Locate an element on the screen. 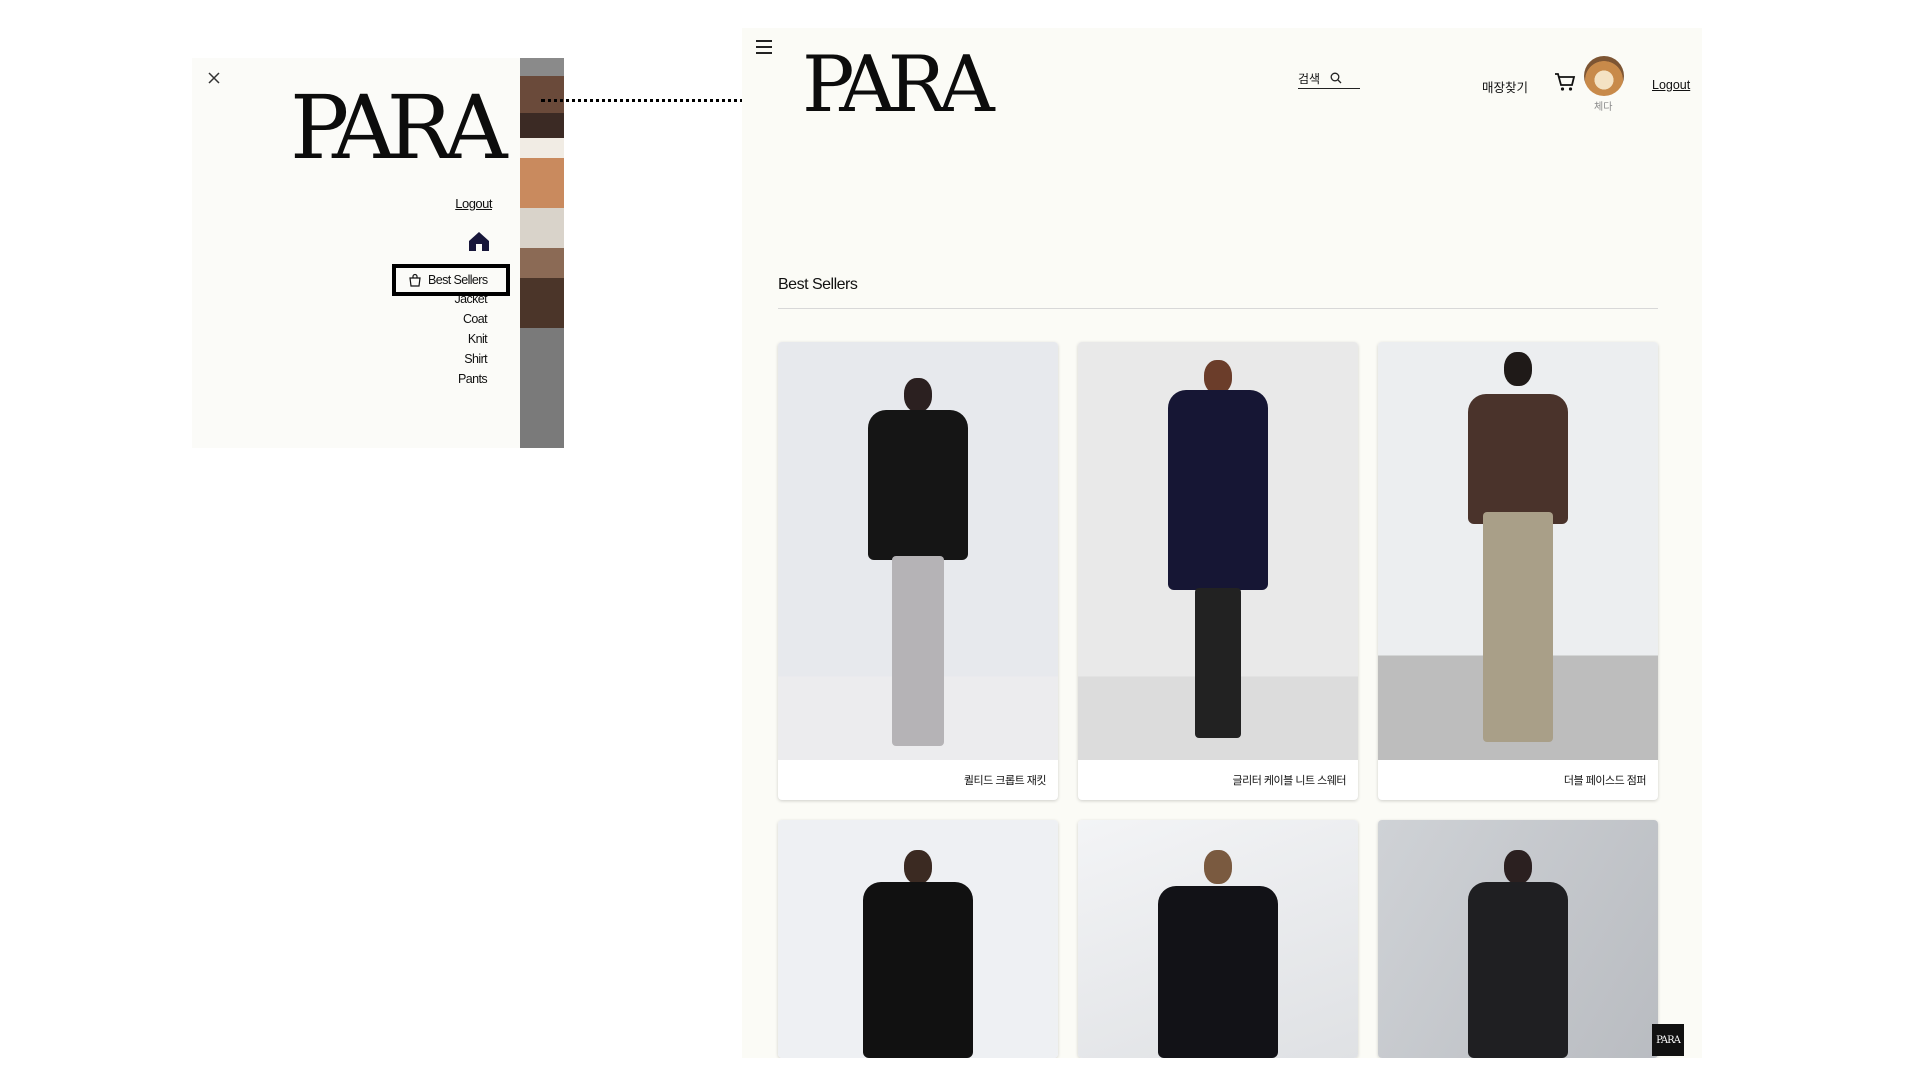  shopping-bag-icon is located at coordinates (415, 280).